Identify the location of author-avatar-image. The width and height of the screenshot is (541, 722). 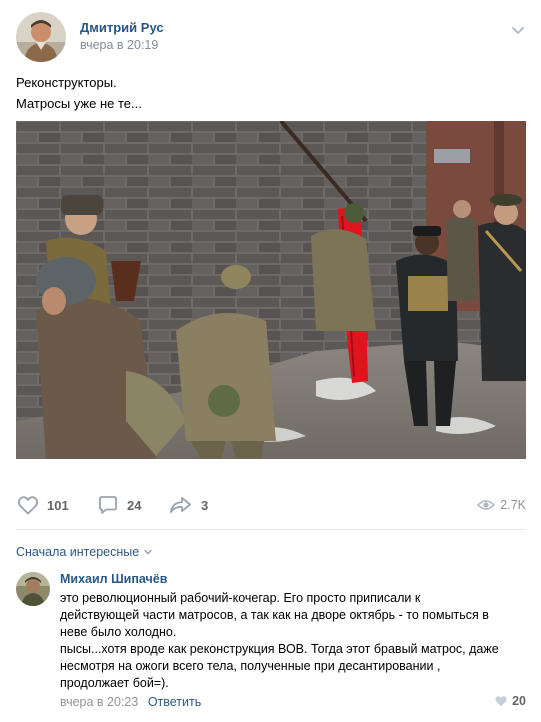
(41, 37).